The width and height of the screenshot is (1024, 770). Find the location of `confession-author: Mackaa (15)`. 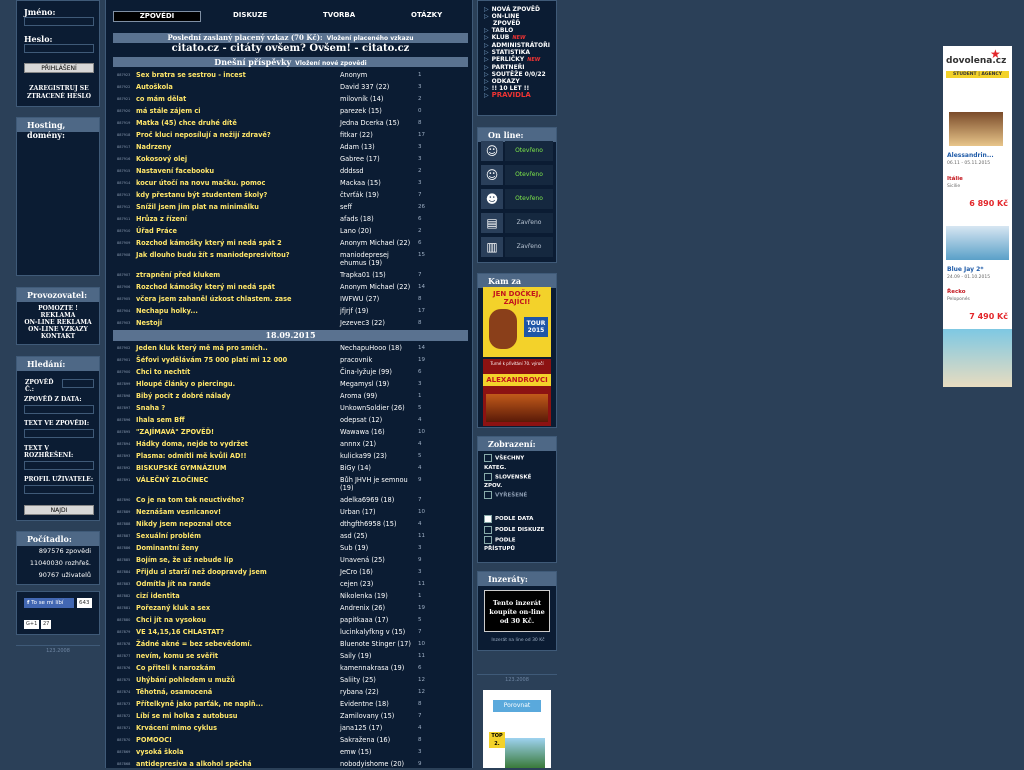

confession-author: Mackaa (15) is located at coordinates (360, 183).